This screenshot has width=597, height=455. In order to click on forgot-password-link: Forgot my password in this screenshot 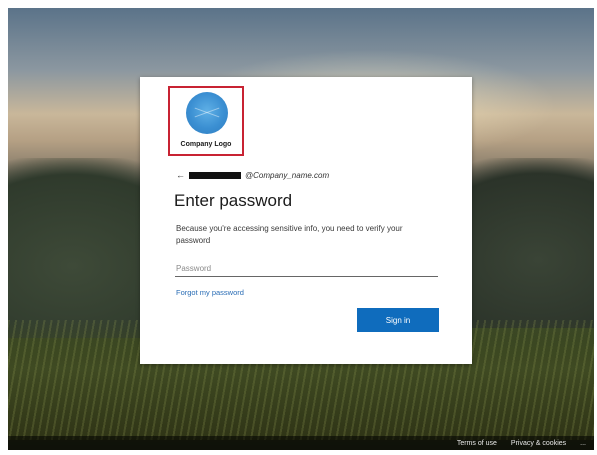, I will do `click(210, 292)`.